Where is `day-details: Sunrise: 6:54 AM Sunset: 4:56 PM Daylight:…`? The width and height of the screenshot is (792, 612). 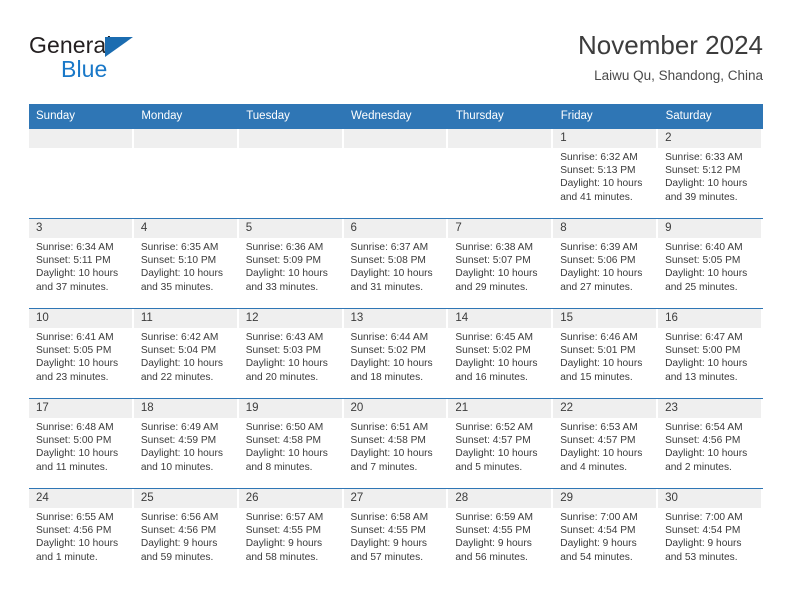
day-details: Sunrise: 6:54 AM Sunset: 4:56 PM Daylight:… is located at coordinates (710, 446).